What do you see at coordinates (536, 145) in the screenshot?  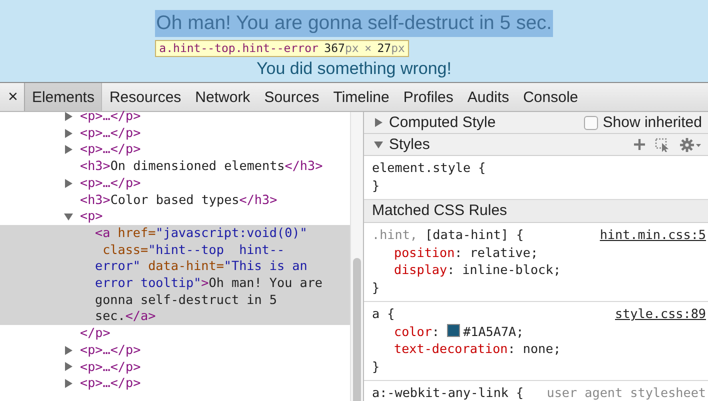 I see `section-header: Styles` at bounding box center [536, 145].